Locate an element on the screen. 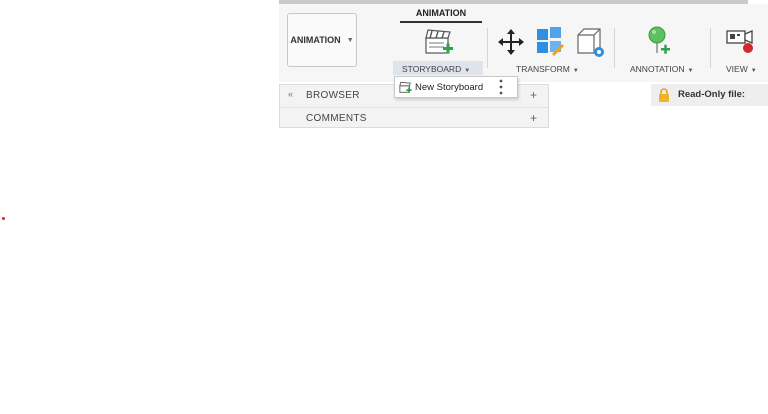 The width and height of the screenshot is (768, 414). read-only-status: Read-Only file: is located at coordinates (709, 95).